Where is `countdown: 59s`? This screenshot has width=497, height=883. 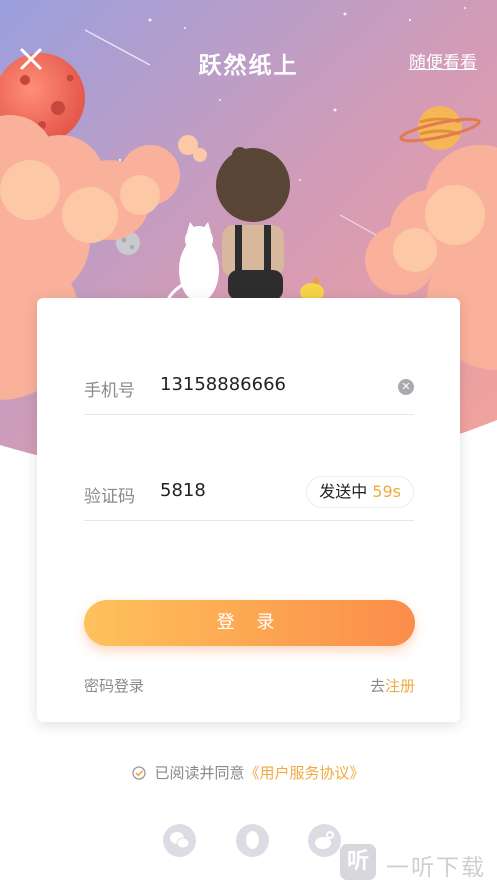 countdown: 59s is located at coordinates (386, 491).